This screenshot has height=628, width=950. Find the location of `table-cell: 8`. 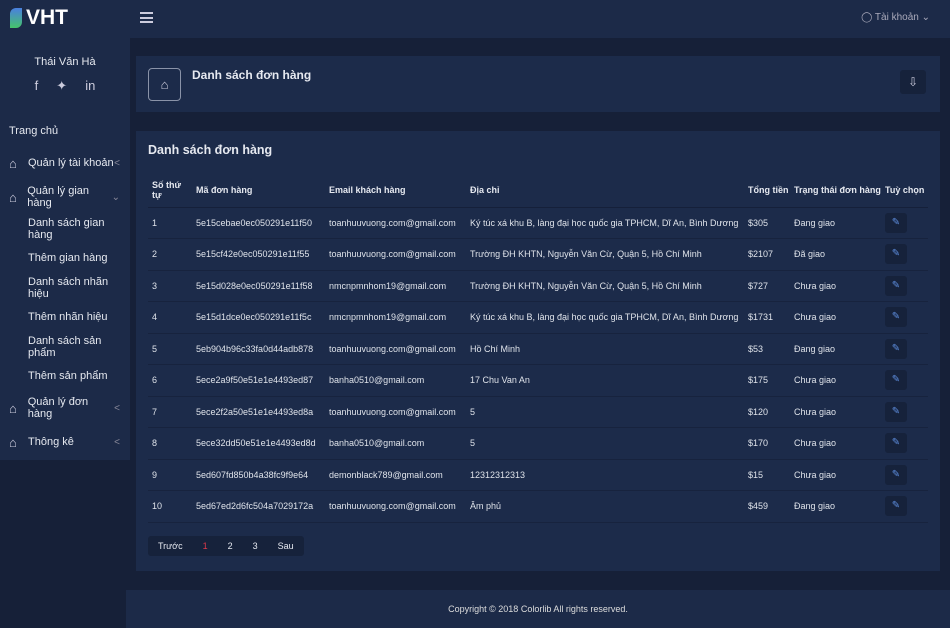

table-cell: 8 is located at coordinates (170, 443).